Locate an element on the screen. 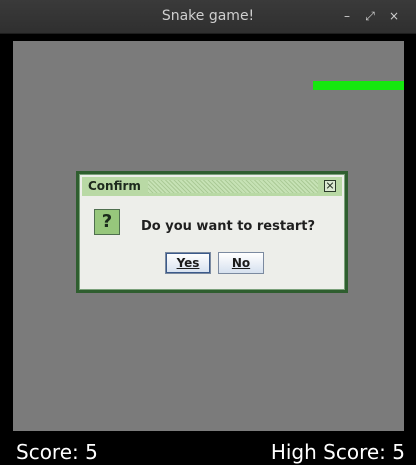 This screenshot has width=416, height=465. score-label: Score: 5 is located at coordinates (57, 452).